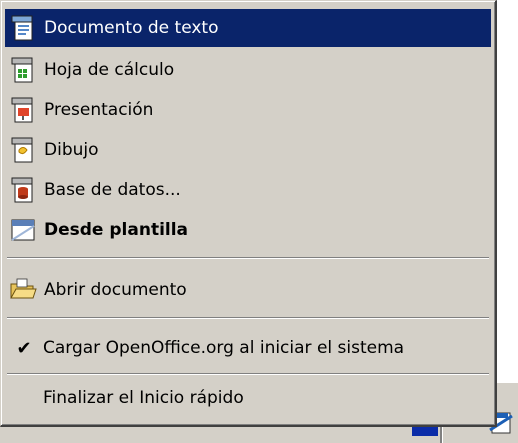 The height and width of the screenshot is (443, 518). Describe the element at coordinates (248, 150) in the screenshot. I see `menu-item-drawing: Dibujo` at that location.